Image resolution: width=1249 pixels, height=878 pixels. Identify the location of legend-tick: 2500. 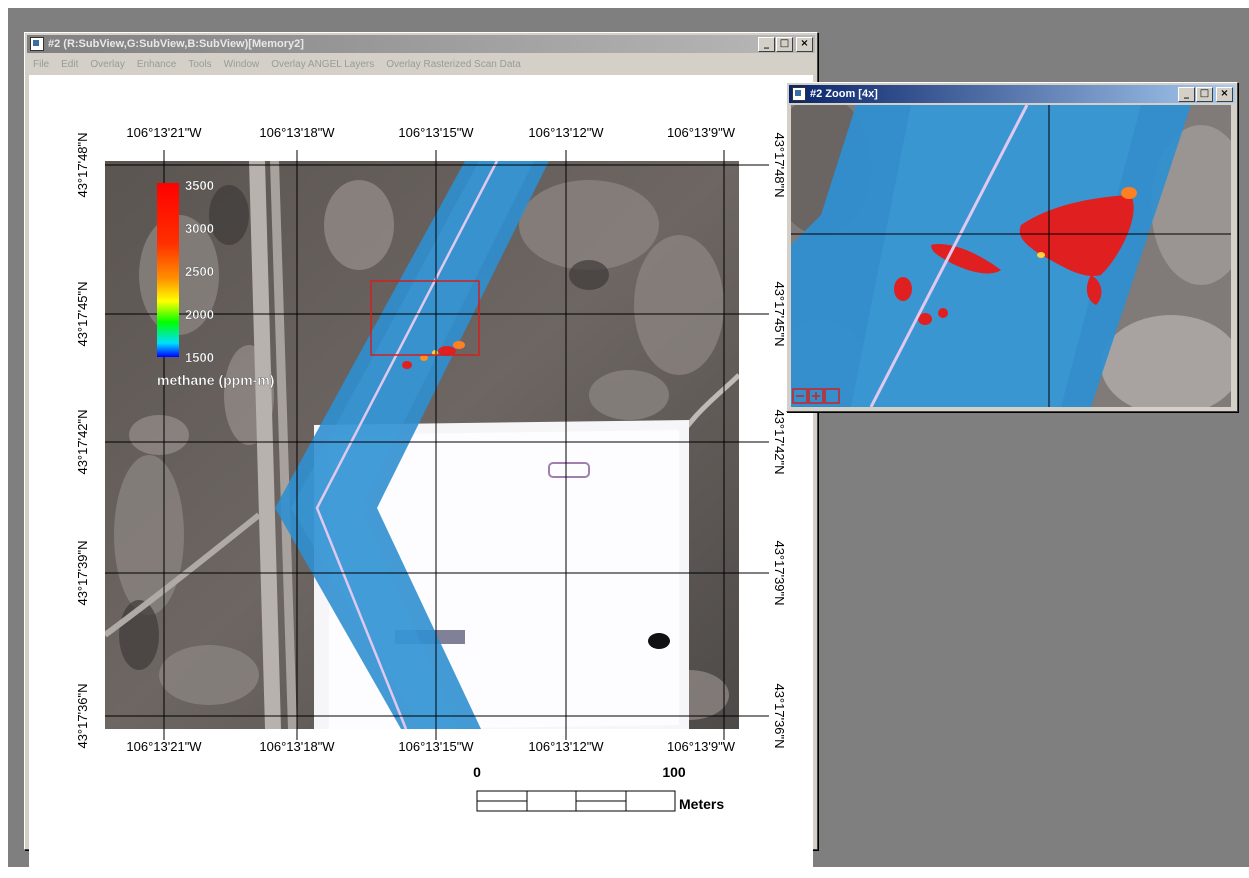
(199, 271).